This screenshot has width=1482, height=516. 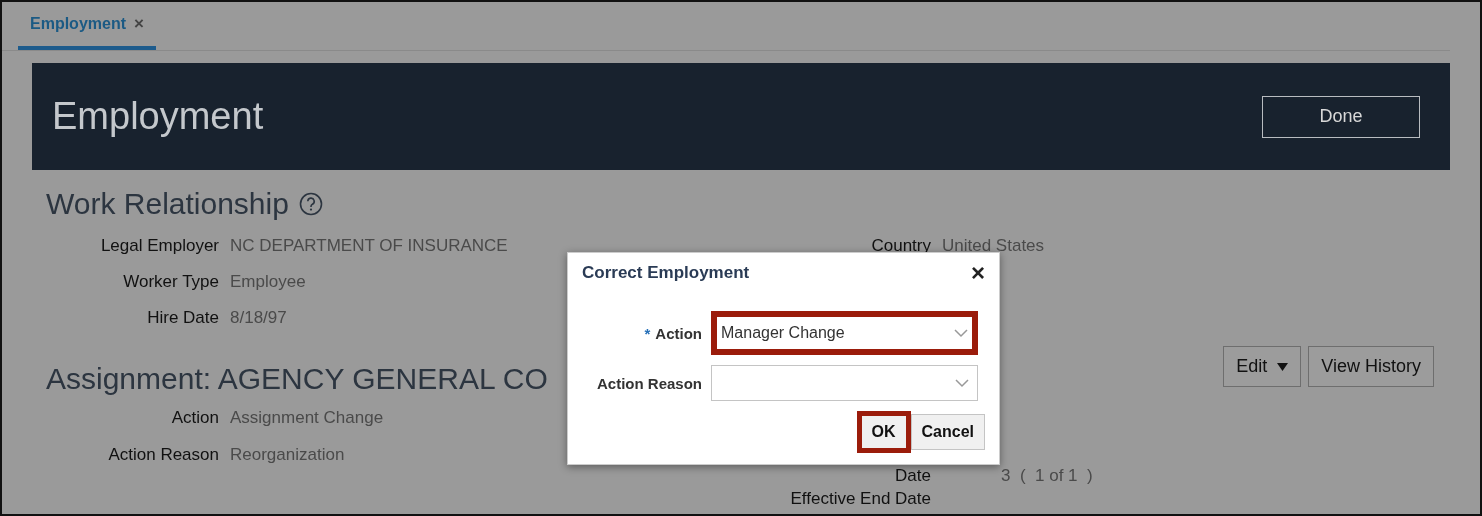 What do you see at coordinates (159, 246) in the screenshot?
I see `field-label: Legal Employer` at bounding box center [159, 246].